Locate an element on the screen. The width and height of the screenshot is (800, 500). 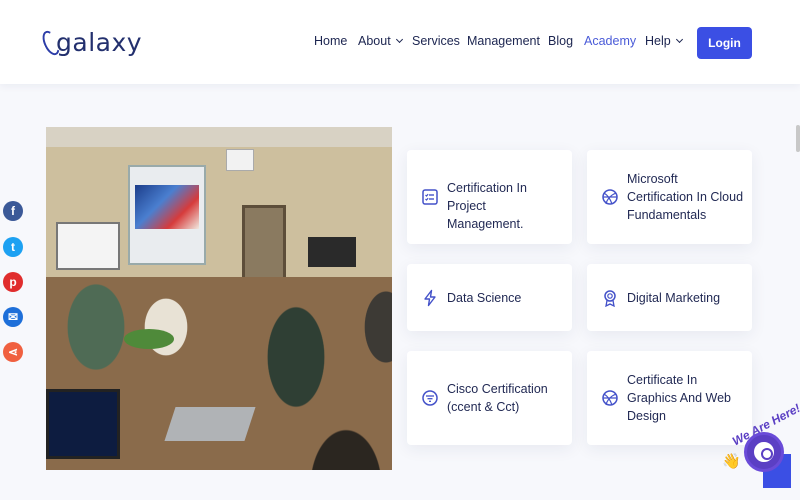
share-icon: ⋖ is located at coordinates (13, 352).